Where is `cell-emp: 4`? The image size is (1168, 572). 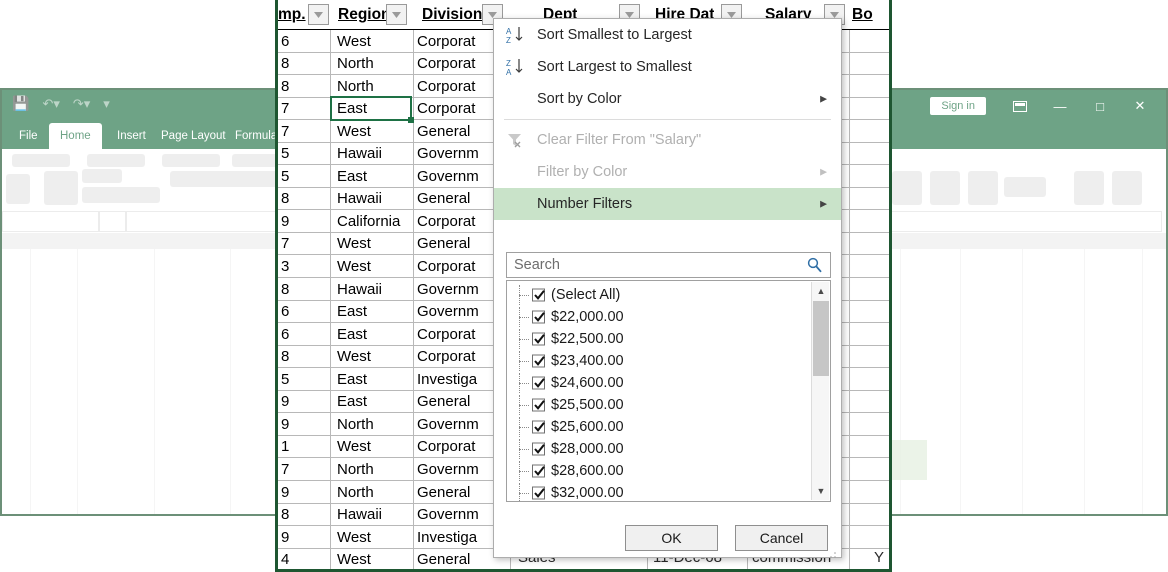 cell-emp: 4 is located at coordinates (285, 560).